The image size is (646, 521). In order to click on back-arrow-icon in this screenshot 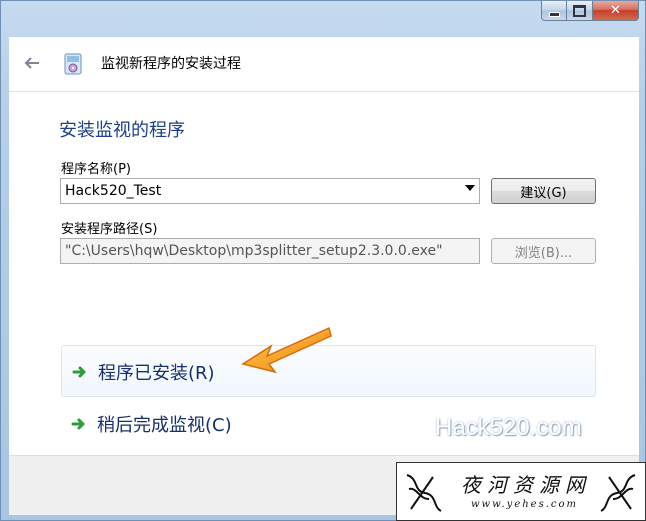, I will do `click(31, 63)`.